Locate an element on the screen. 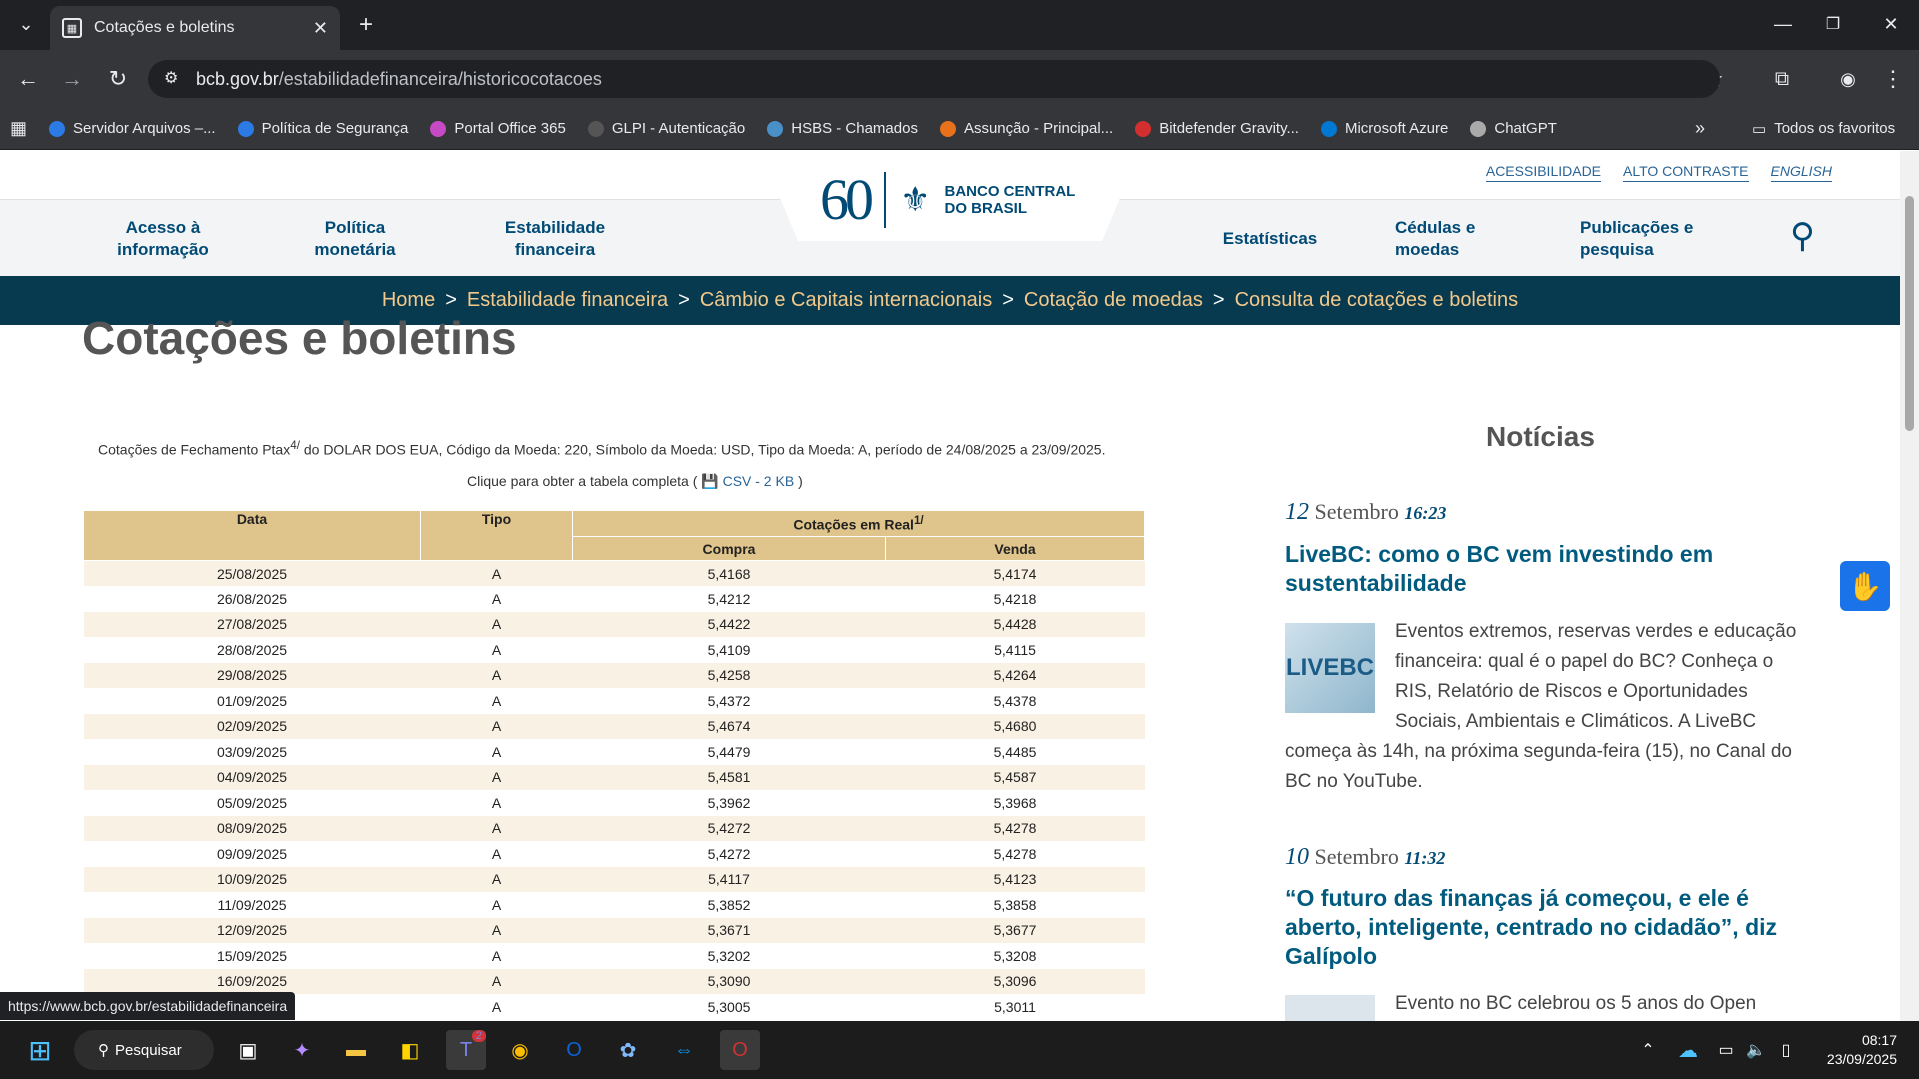 The image size is (1919, 1079). high-contrast-link: ALTO CONTRASTE is located at coordinates (1686, 172).